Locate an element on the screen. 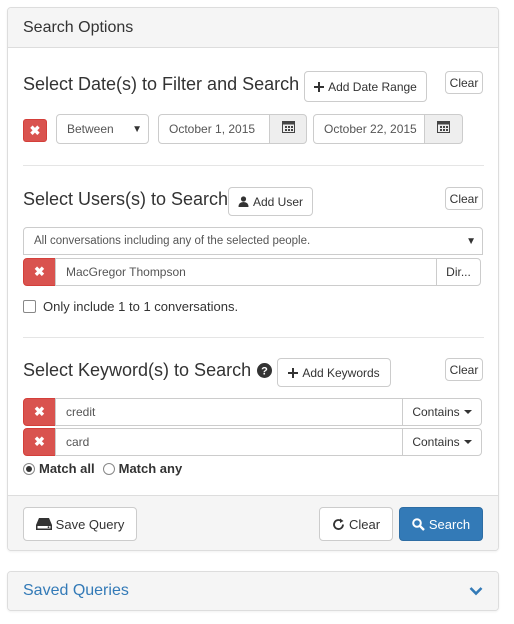 The height and width of the screenshot is (624, 514). users-clear-button: Clear is located at coordinates (464, 198).